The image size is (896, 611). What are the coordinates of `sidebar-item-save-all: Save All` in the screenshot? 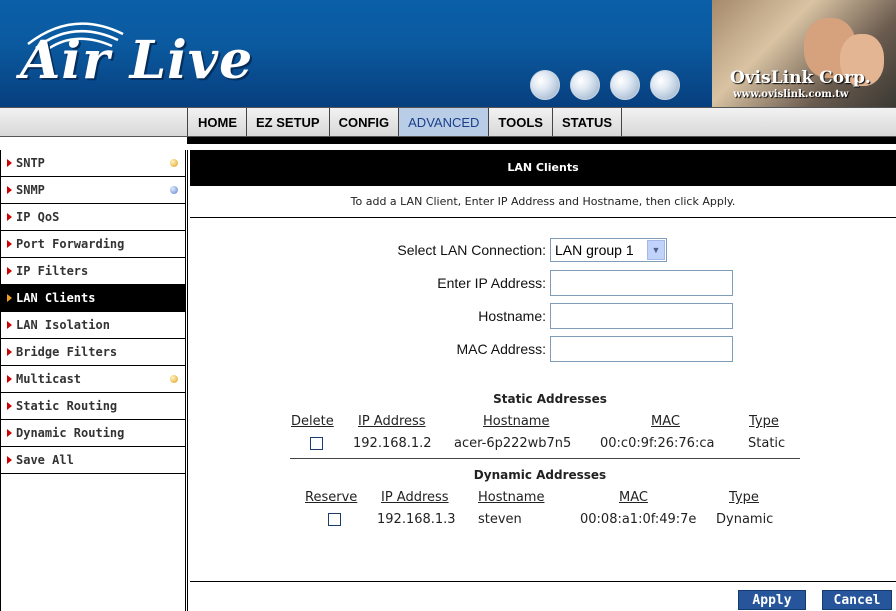 It's located at (93, 460).